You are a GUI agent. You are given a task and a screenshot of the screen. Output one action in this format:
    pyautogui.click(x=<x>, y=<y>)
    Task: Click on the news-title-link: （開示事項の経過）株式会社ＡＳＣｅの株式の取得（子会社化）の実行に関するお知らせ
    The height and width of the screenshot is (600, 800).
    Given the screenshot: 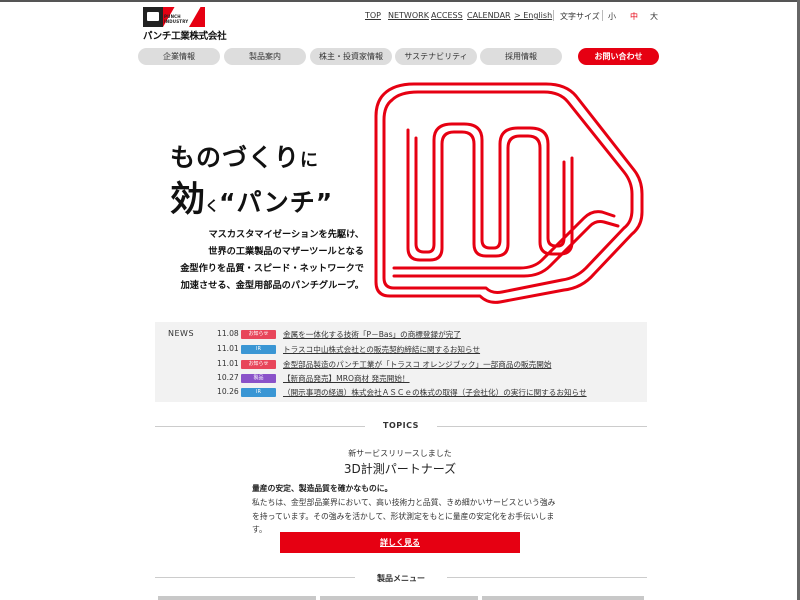 What is the action you would take?
    pyautogui.click(x=435, y=392)
    